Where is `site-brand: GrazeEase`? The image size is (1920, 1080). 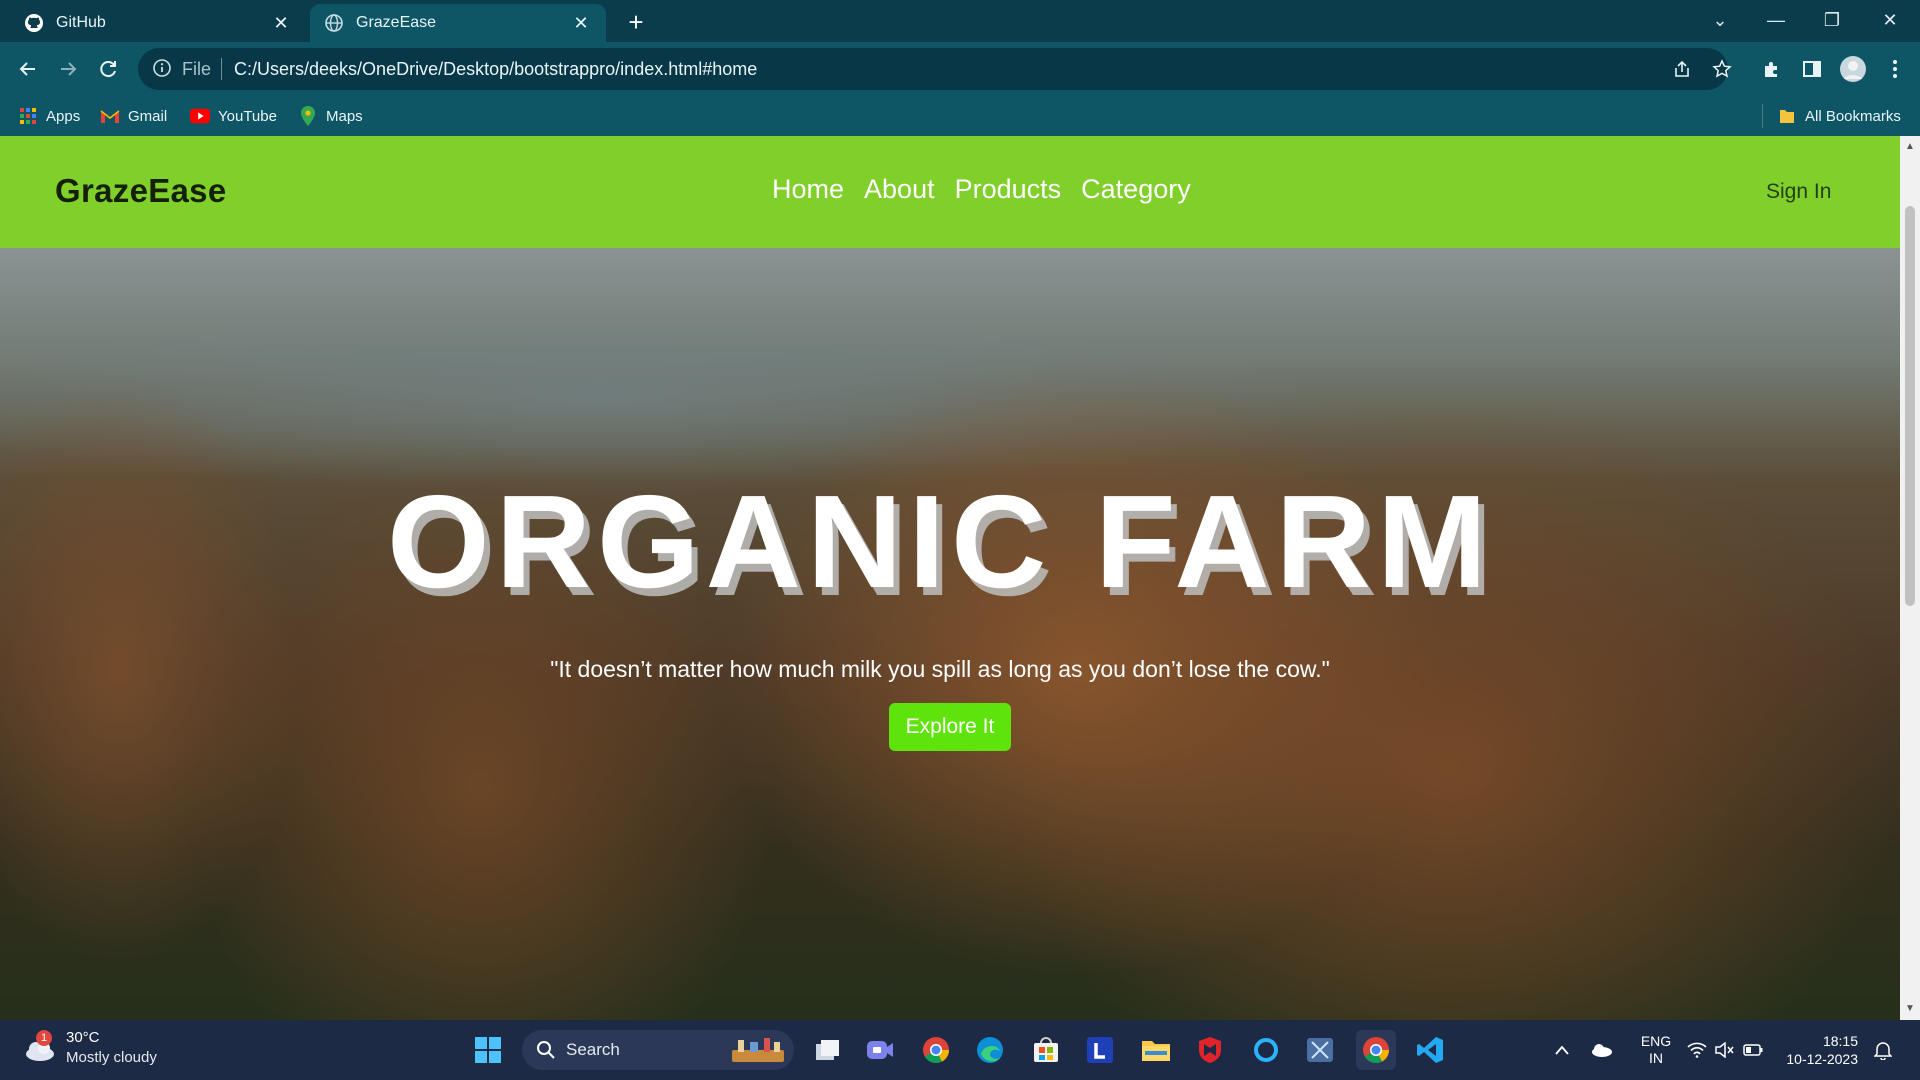
site-brand: GrazeEase is located at coordinates (141, 191).